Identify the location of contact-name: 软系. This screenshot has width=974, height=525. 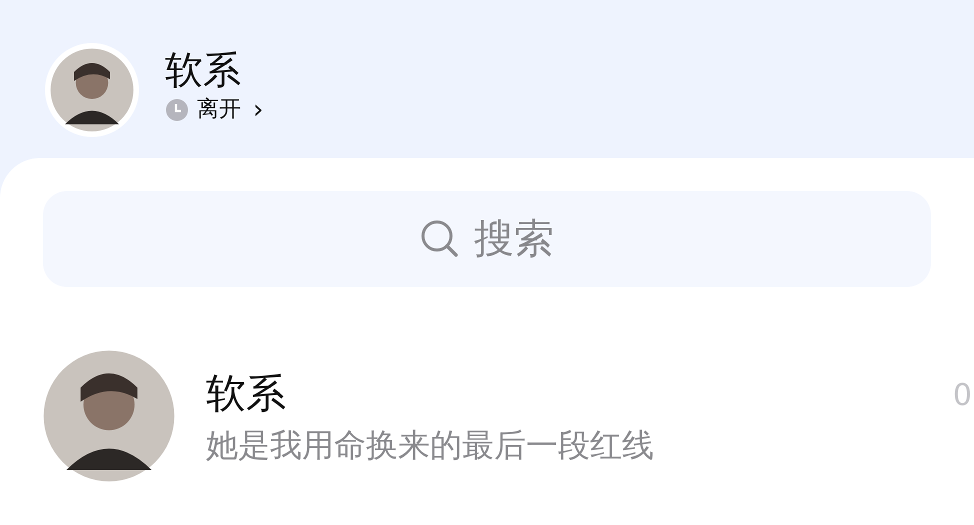
(203, 70).